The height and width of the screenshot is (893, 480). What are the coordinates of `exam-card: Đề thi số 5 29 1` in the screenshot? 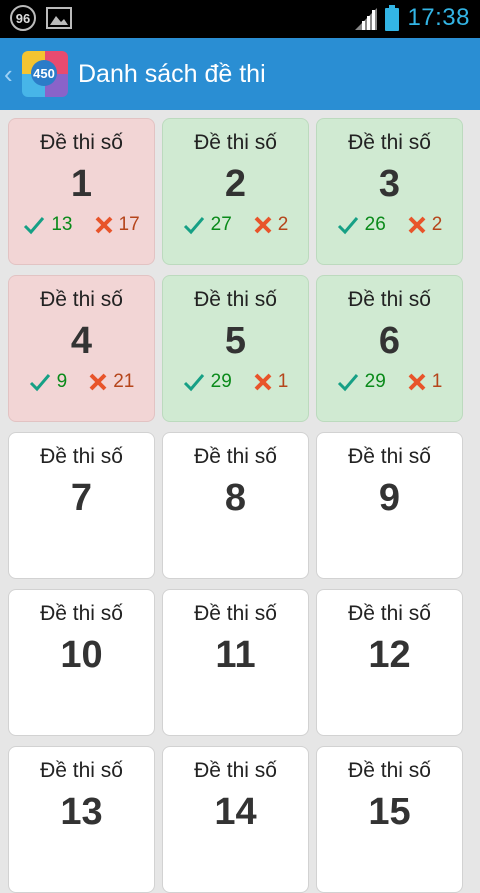 It's located at (235, 348).